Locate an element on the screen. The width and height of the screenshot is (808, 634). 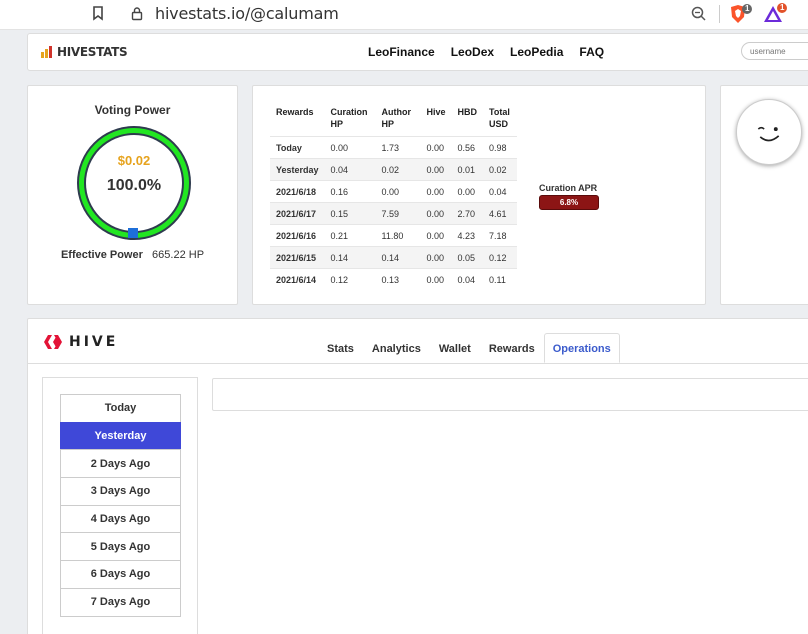
nav-leofinance: LeoFinance is located at coordinates (401, 52).